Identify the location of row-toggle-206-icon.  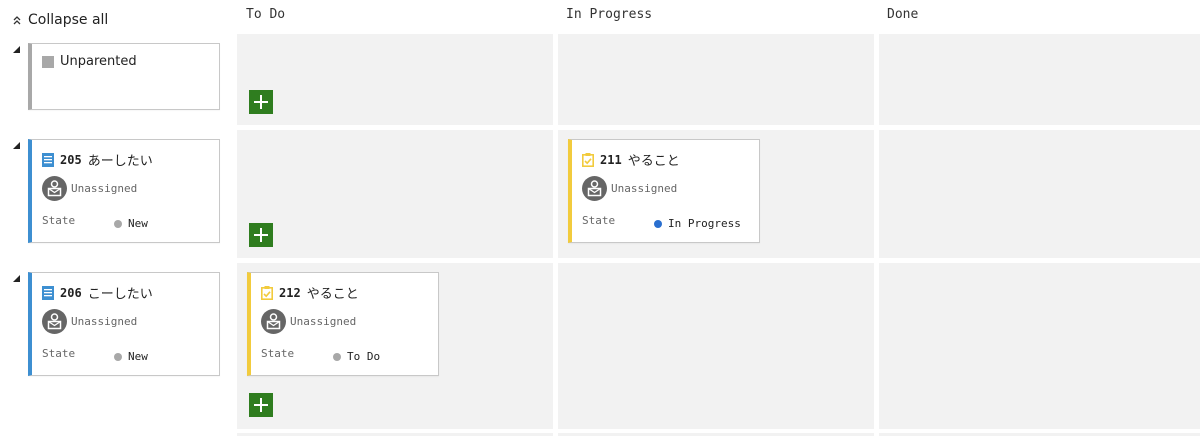
(16, 278).